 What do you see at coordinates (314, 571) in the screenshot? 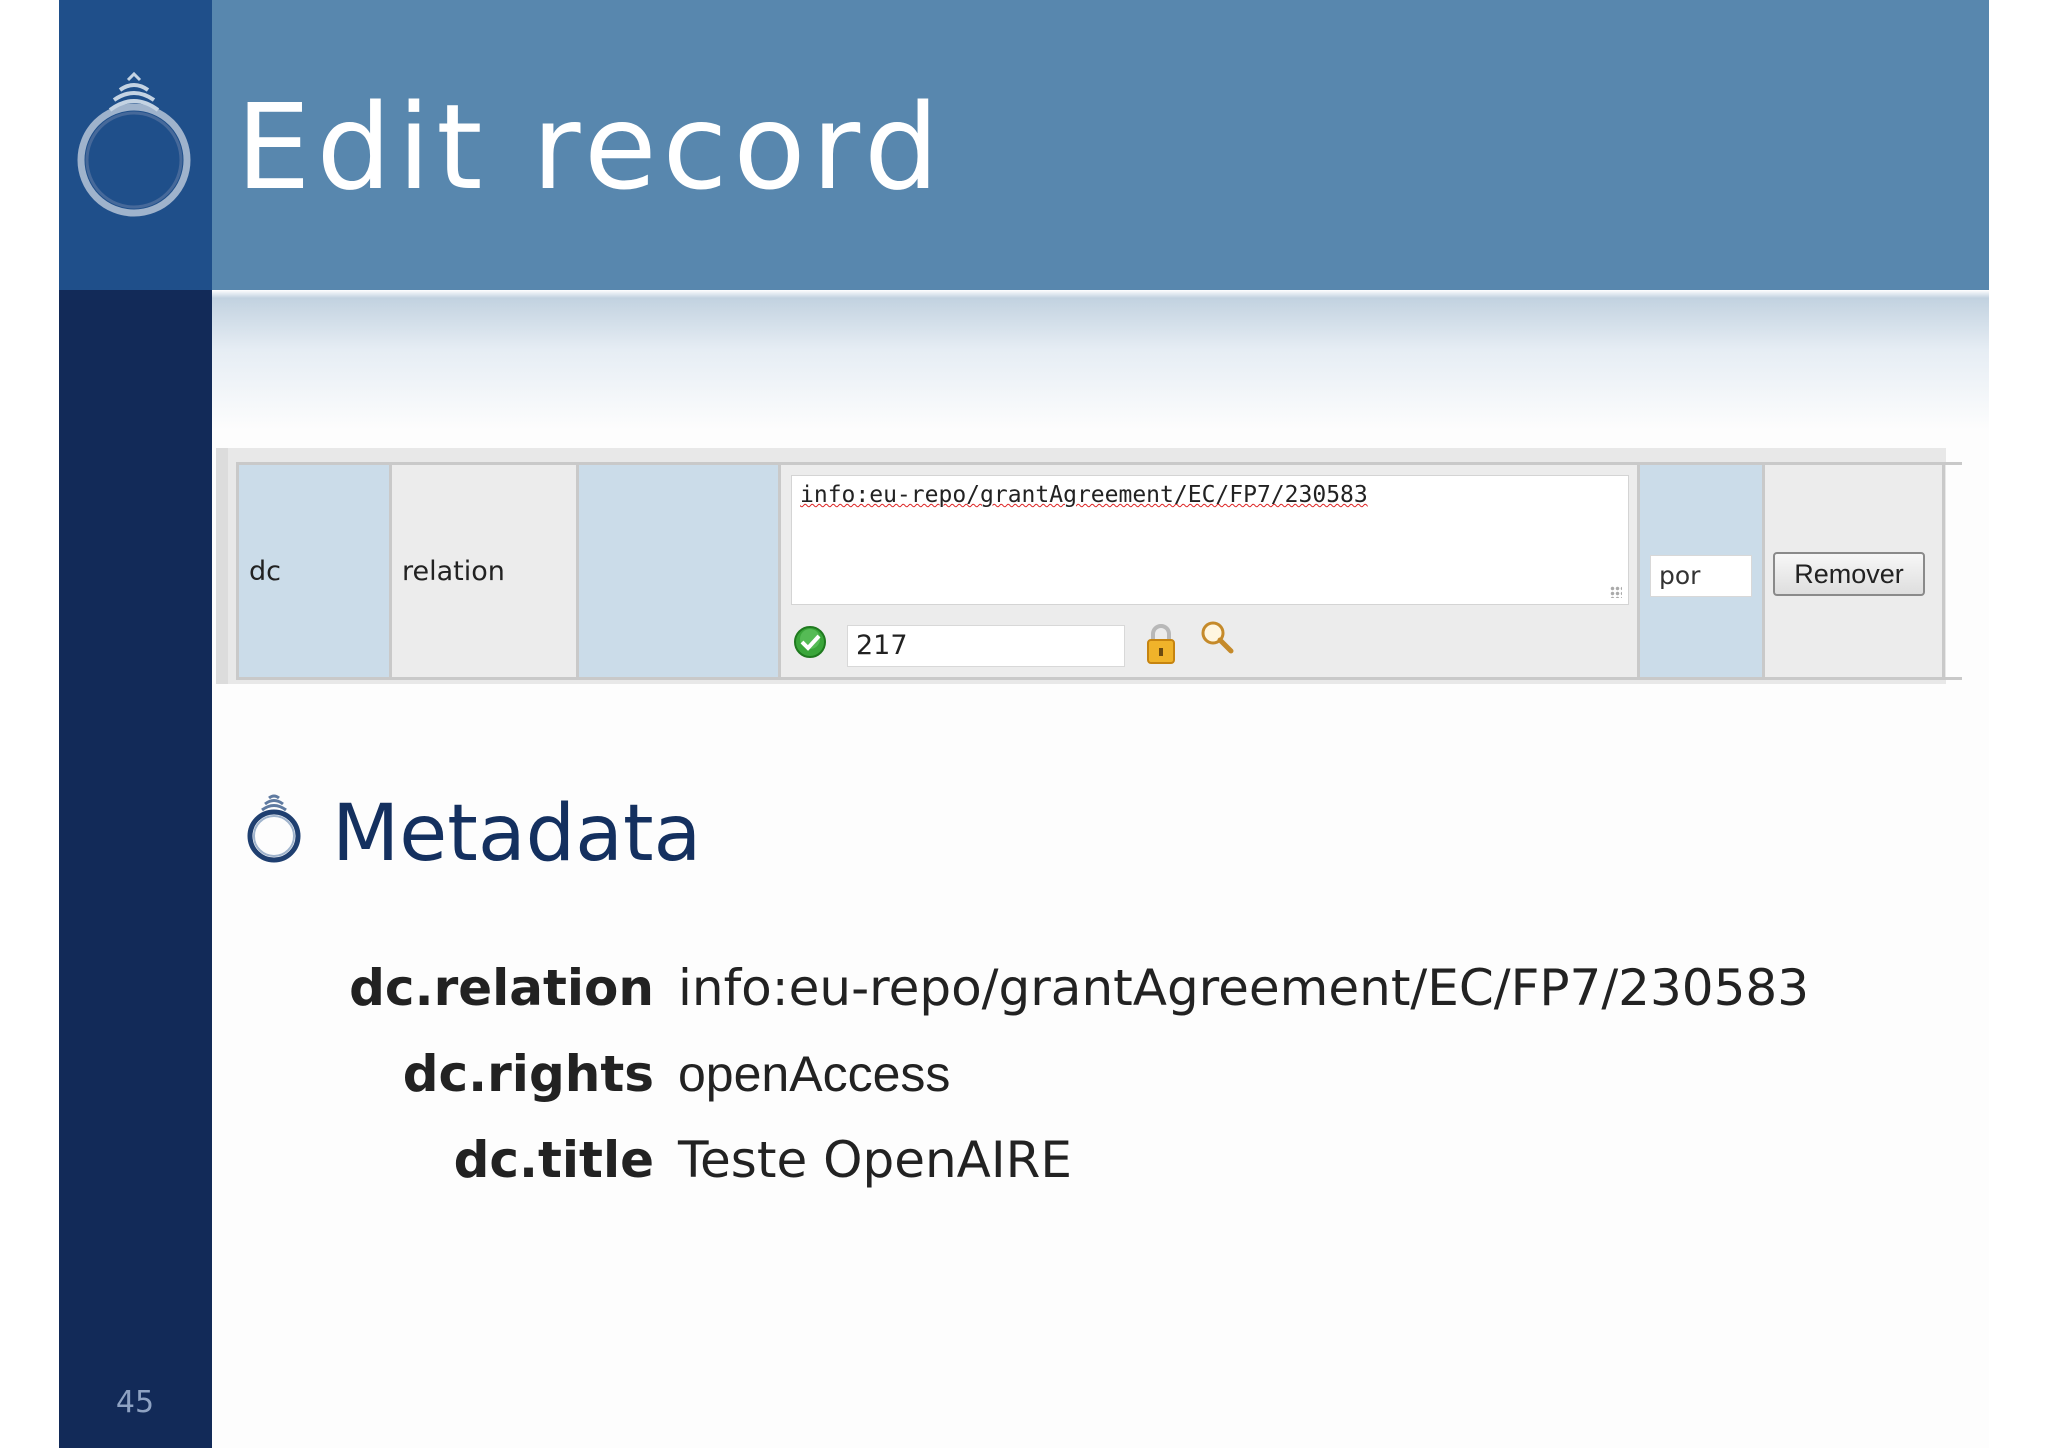
I see `schema-cell: dc` at bounding box center [314, 571].